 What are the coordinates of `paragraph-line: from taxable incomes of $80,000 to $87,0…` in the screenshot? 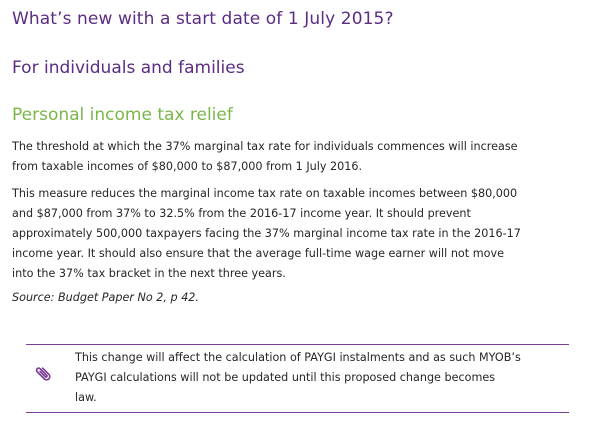 It's located at (187, 166).